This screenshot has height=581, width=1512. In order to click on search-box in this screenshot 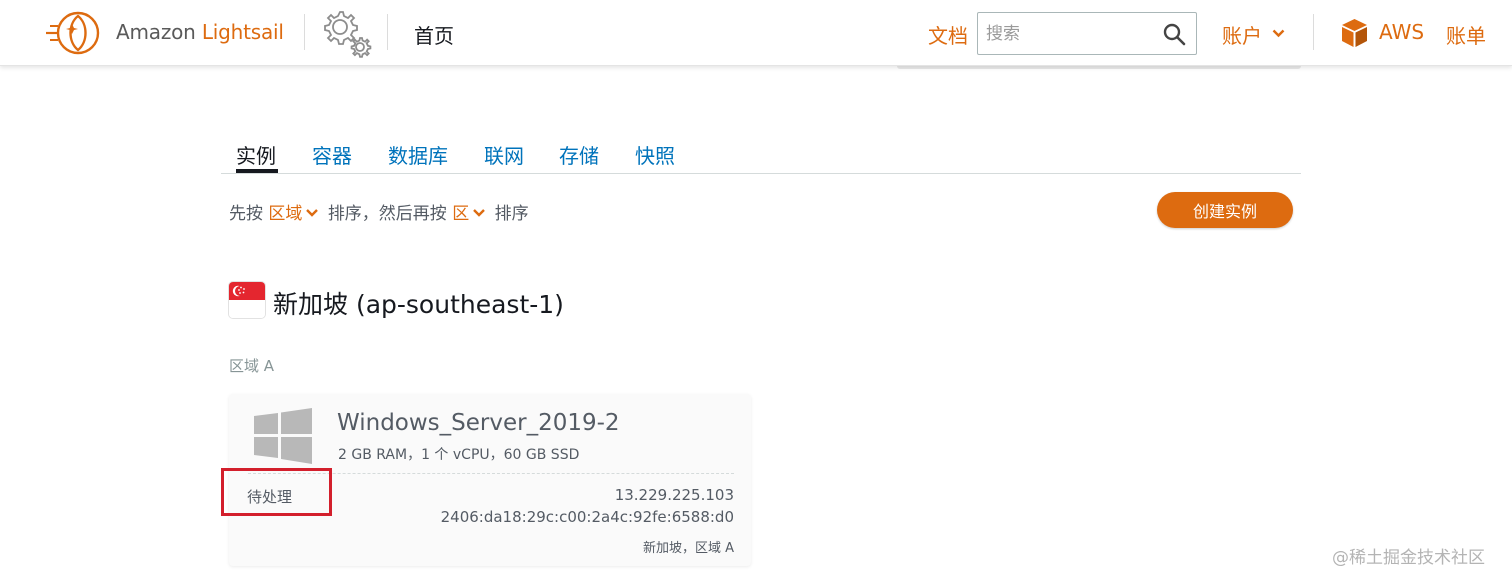, I will do `click(1087, 33)`.